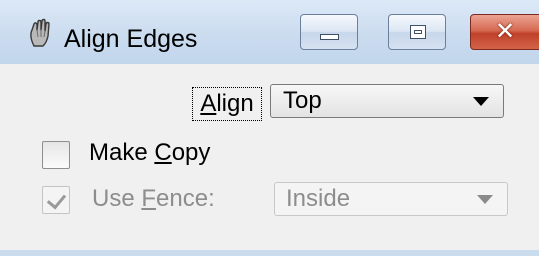 This screenshot has width=539, height=256. What do you see at coordinates (149, 198) in the screenshot?
I see `use-fence-mnemonic: F` at bounding box center [149, 198].